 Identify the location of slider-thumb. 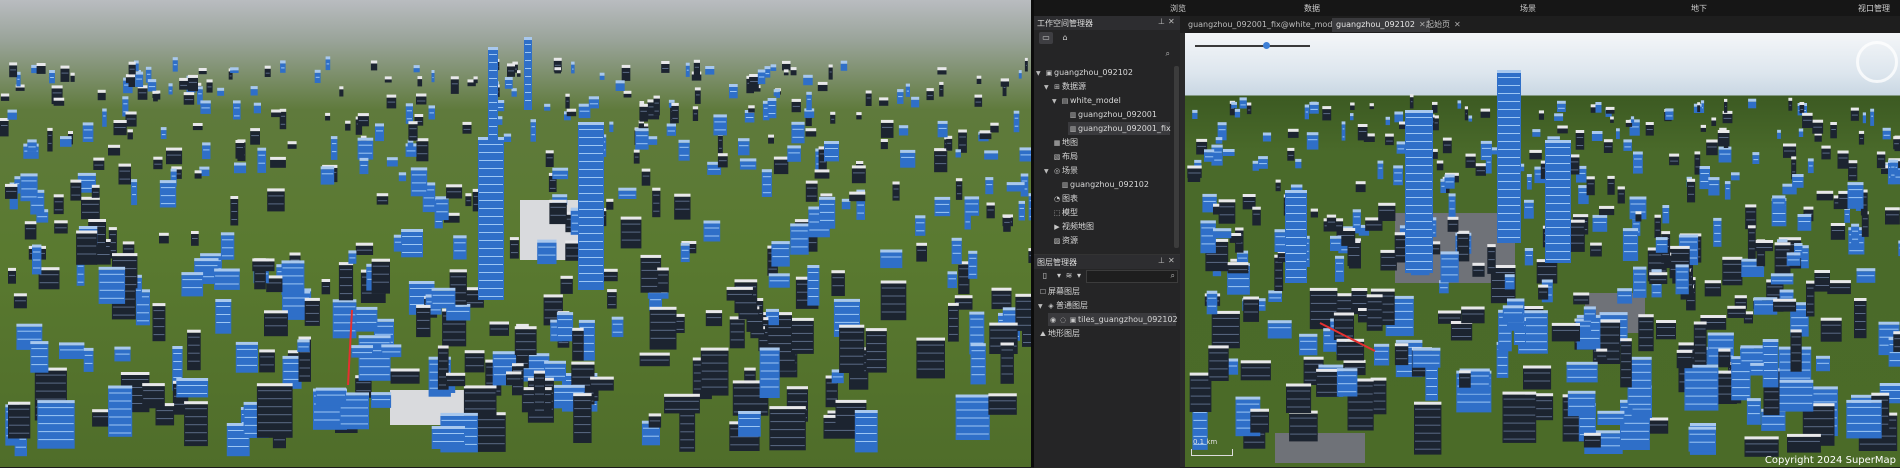
(1266, 45).